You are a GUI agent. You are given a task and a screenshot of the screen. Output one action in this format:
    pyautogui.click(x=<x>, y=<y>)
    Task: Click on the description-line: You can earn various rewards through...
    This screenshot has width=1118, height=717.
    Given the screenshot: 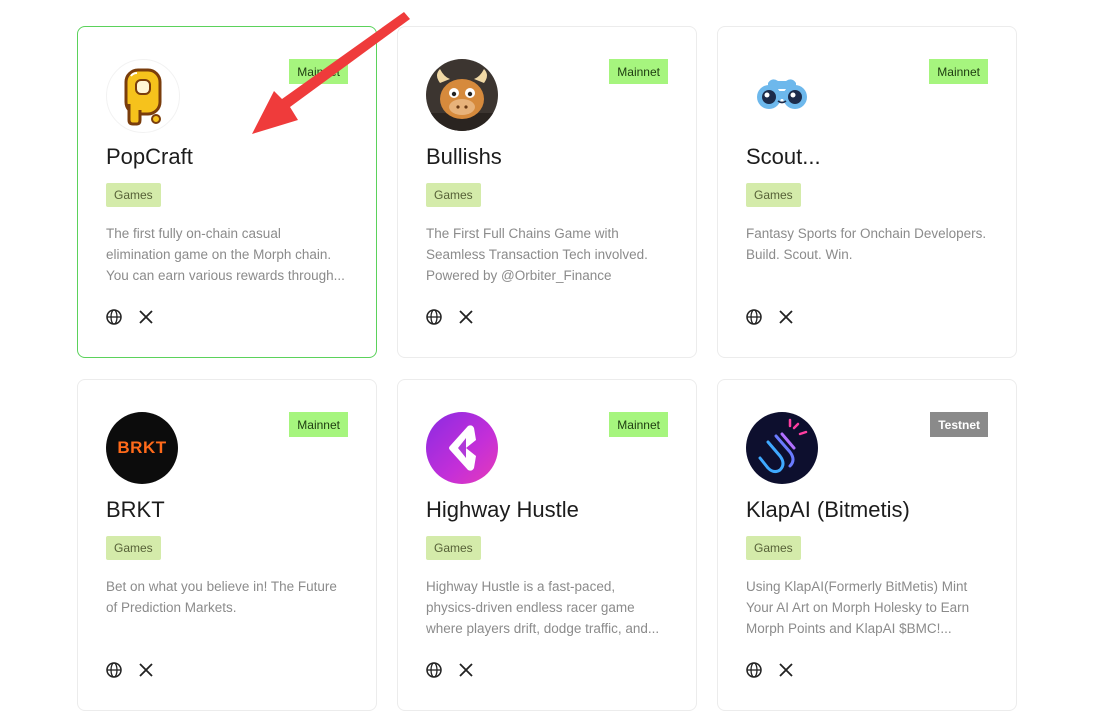 What is the action you would take?
    pyautogui.click(x=225, y=275)
    